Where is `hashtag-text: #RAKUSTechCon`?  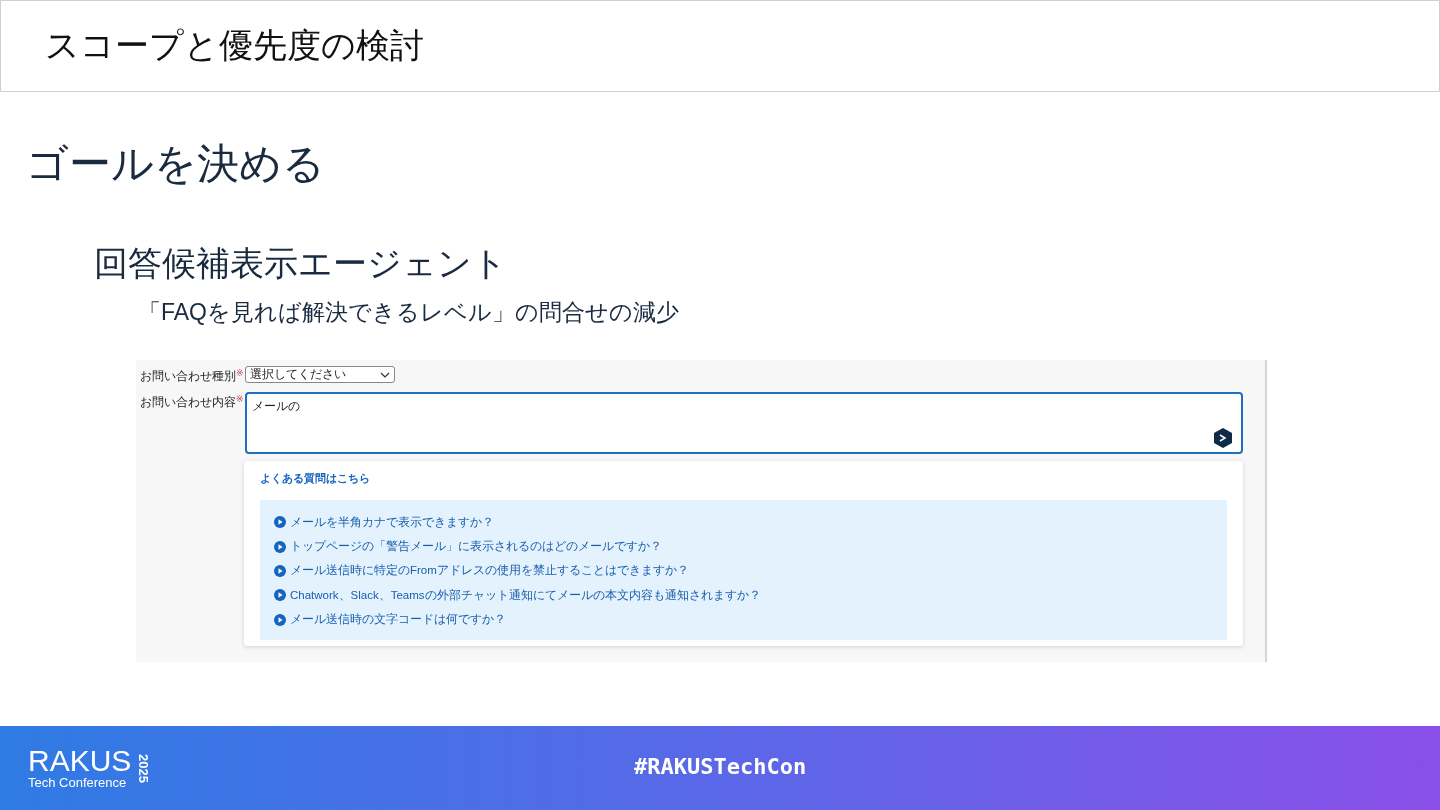 hashtag-text: #RAKUSTechCon is located at coordinates (720, 766).